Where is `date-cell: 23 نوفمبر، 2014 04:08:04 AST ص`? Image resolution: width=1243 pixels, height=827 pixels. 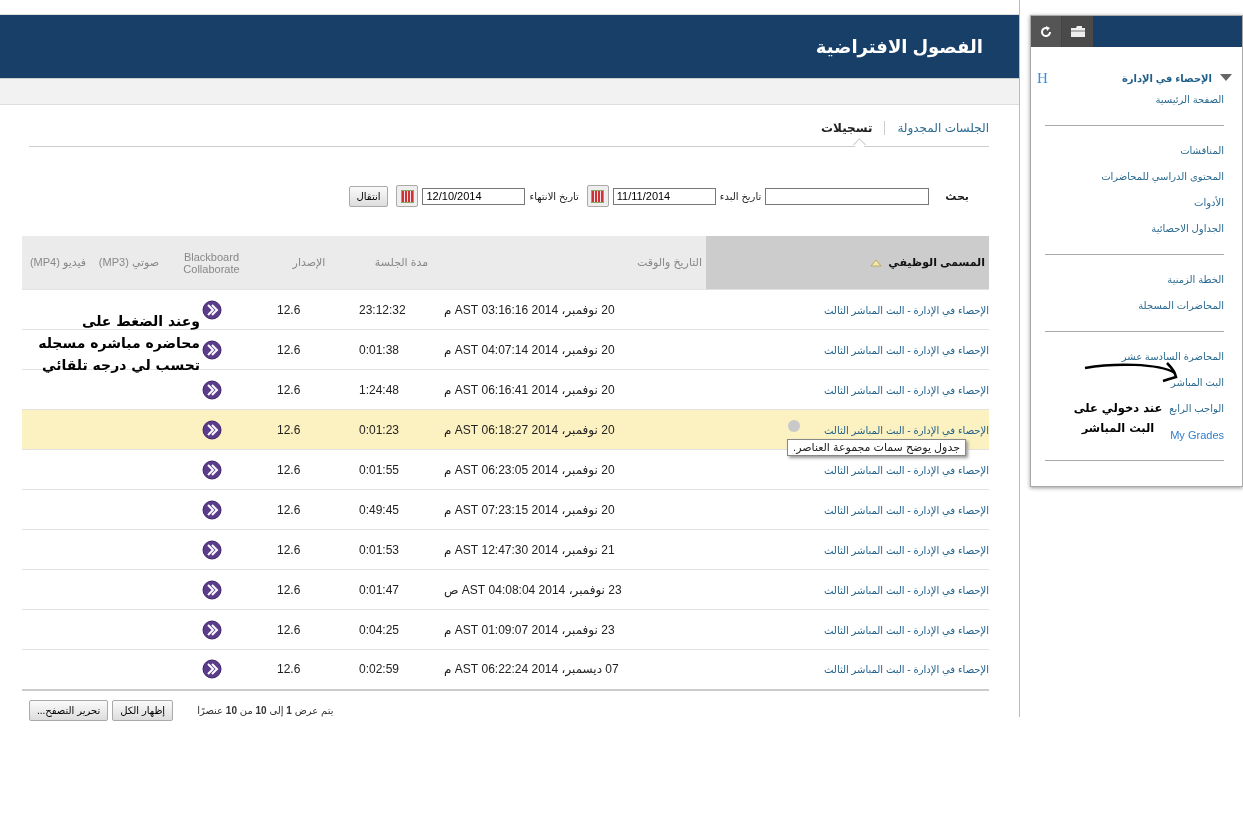 date-cell: 23 نوفمبر، 2014 04:08:04 AST ص is located at coordinates (533, 589).